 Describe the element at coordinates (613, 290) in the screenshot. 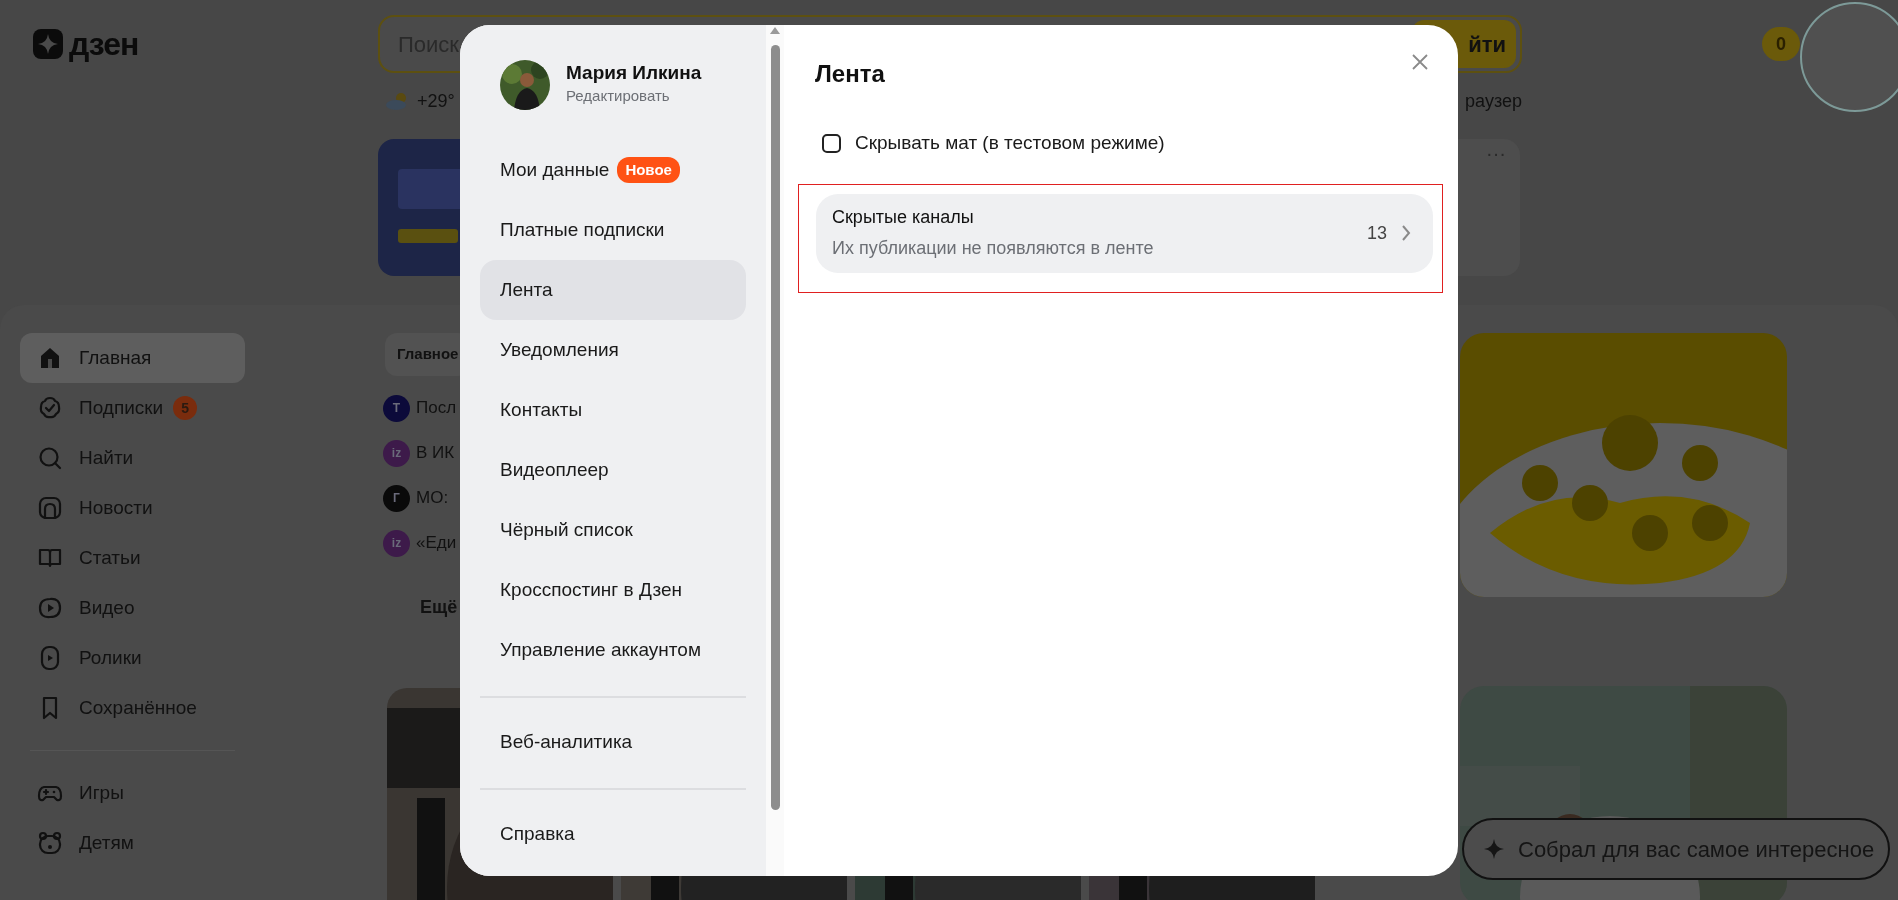

I see `menu-item: Лента` at that location.